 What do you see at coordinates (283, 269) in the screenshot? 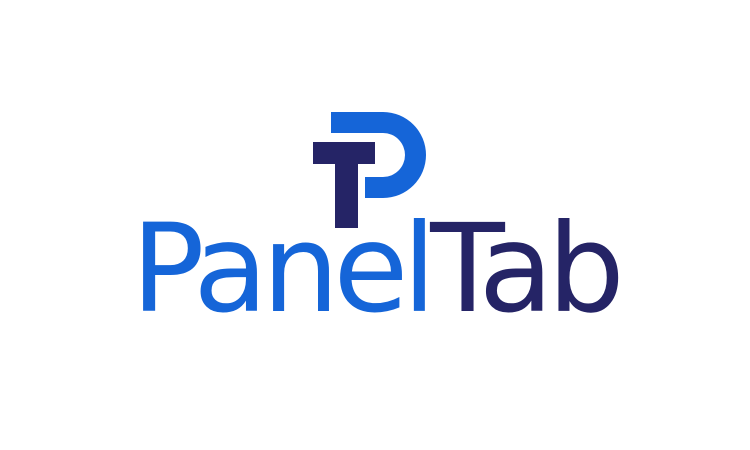
I see `brand-name-panel: Panel` at bounding box center [283, 269].